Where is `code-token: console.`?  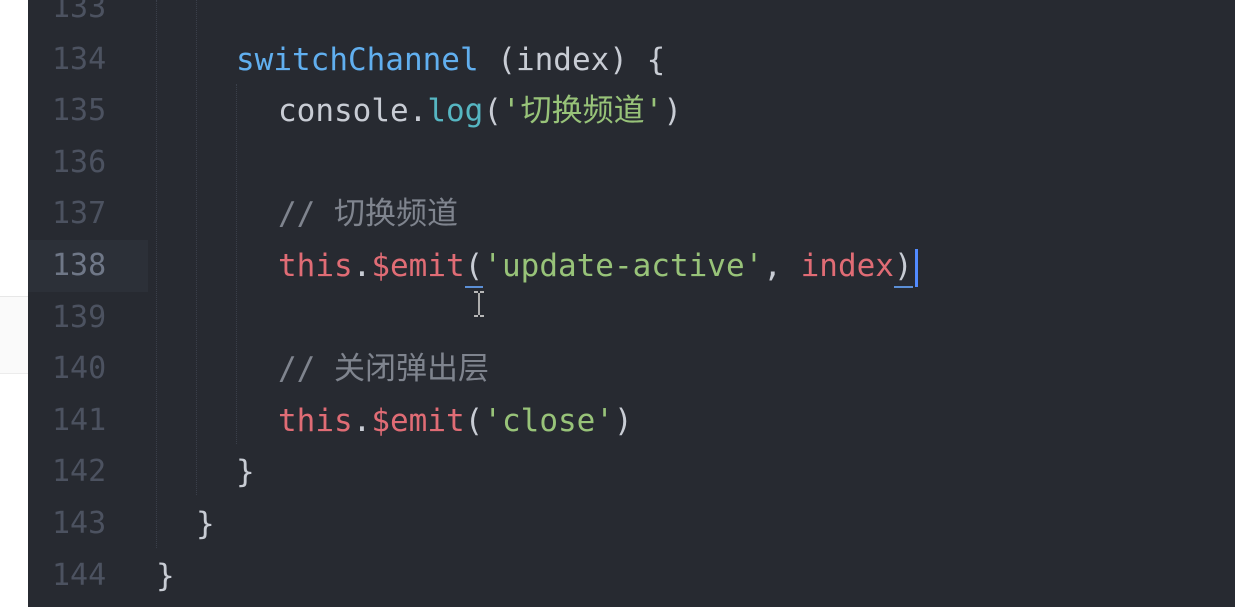 code-token: console. is located at coordinates (353, 111).